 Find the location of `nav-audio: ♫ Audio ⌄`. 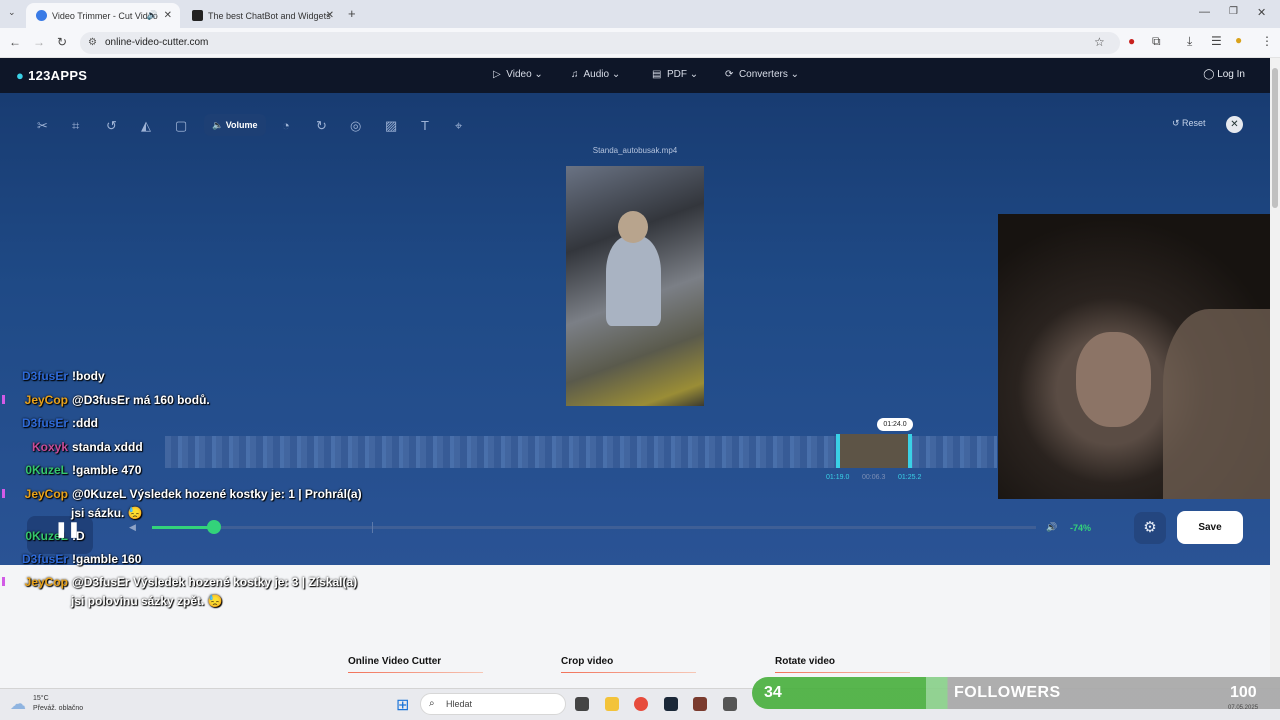

nav-audio: ♫ Audio ⌄ is located at coordinates (595, 74).